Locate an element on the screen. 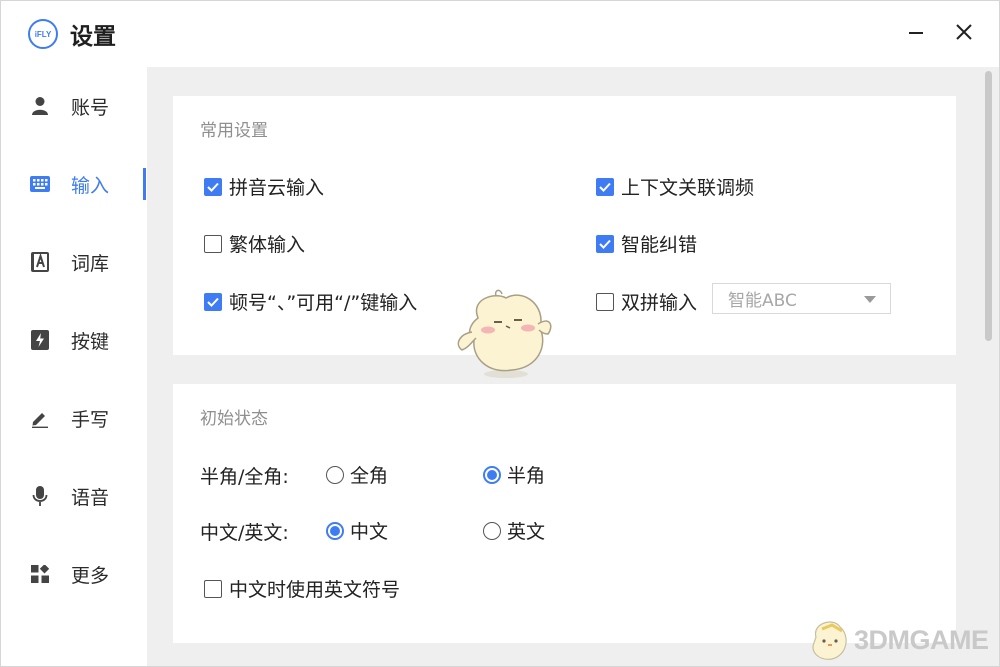  ifly-logo: iFLY is located at coordinates (43, 34).